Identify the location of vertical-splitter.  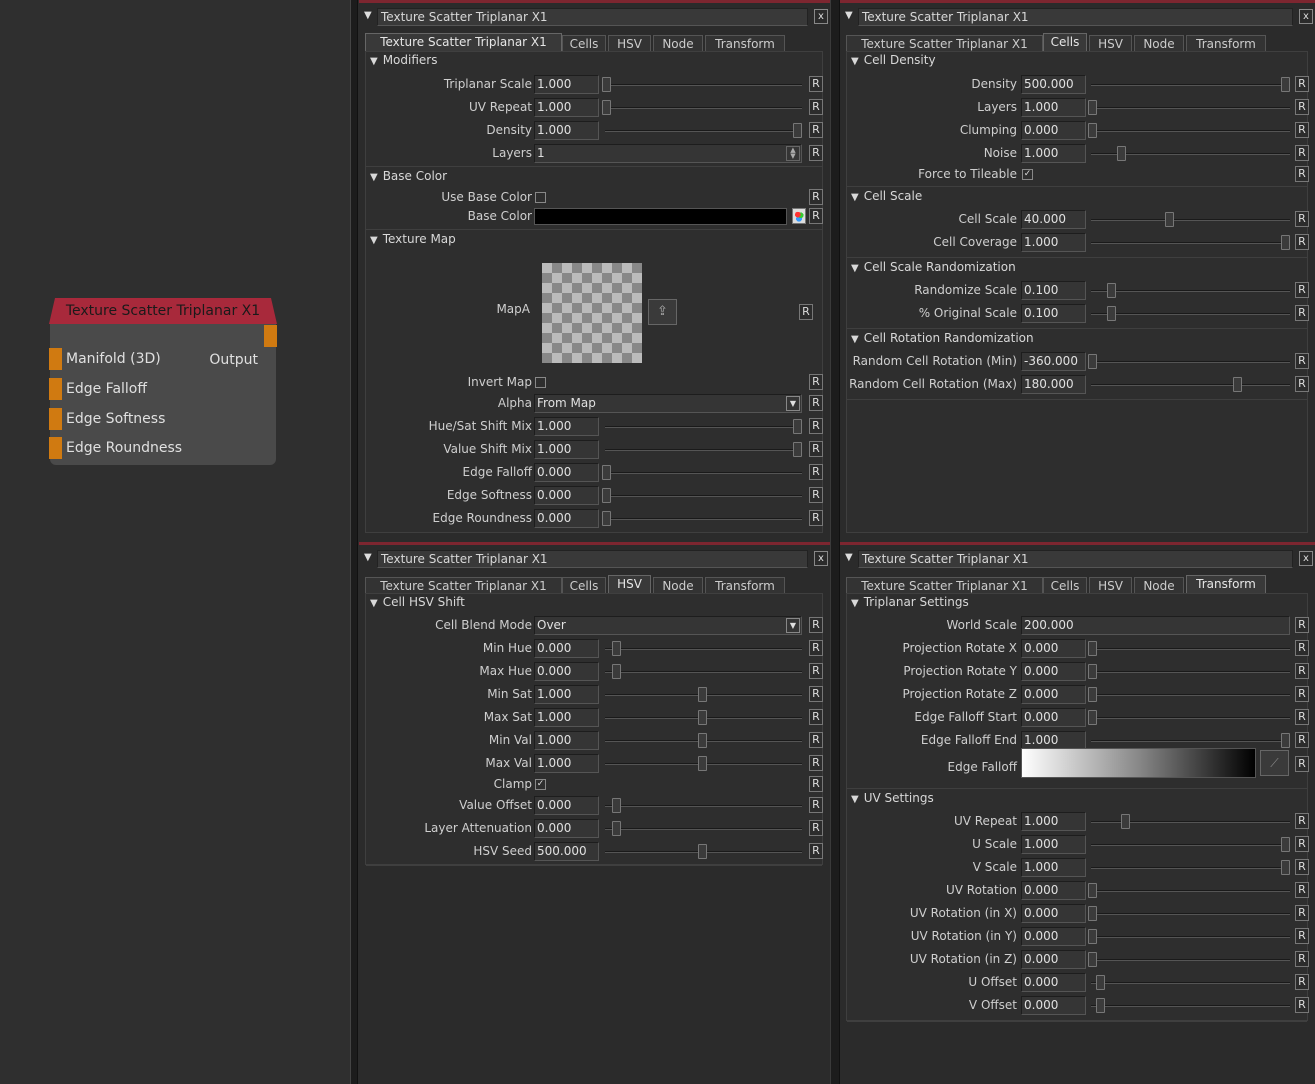
(354, 542).